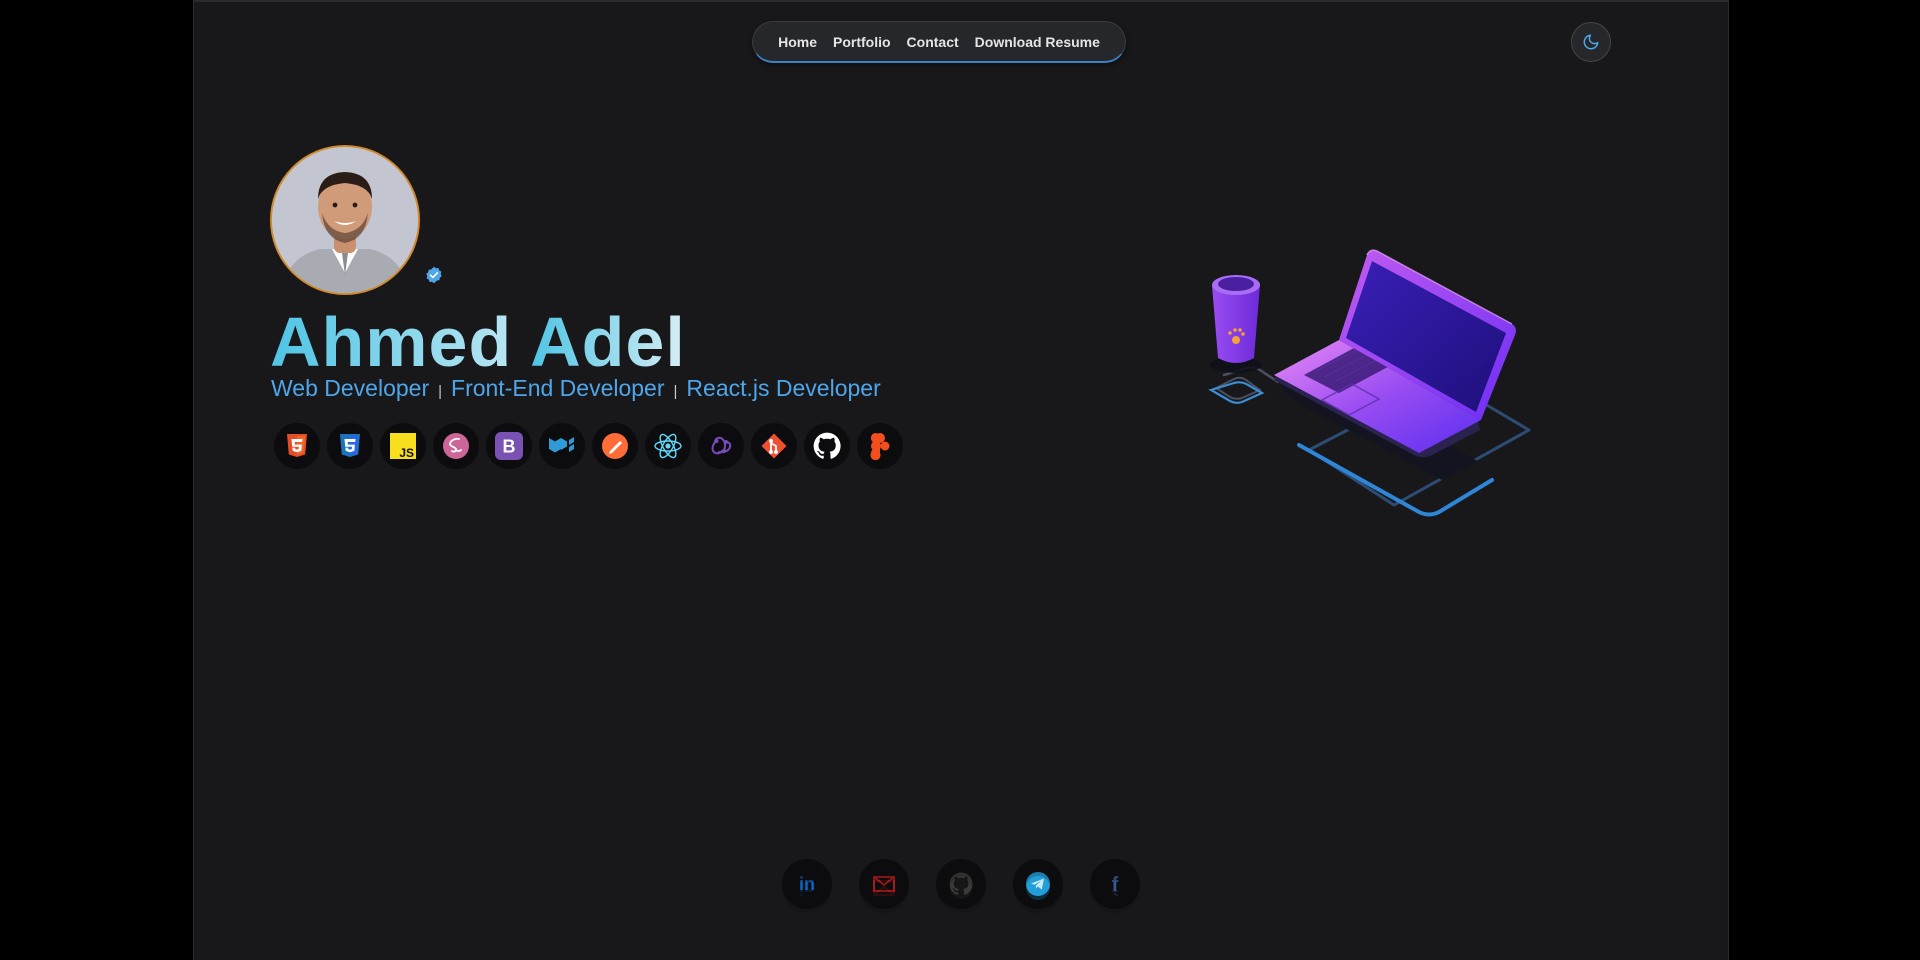 This screenshot has height=960, width=1920. I want to click on top-divider, so click(961, 1).